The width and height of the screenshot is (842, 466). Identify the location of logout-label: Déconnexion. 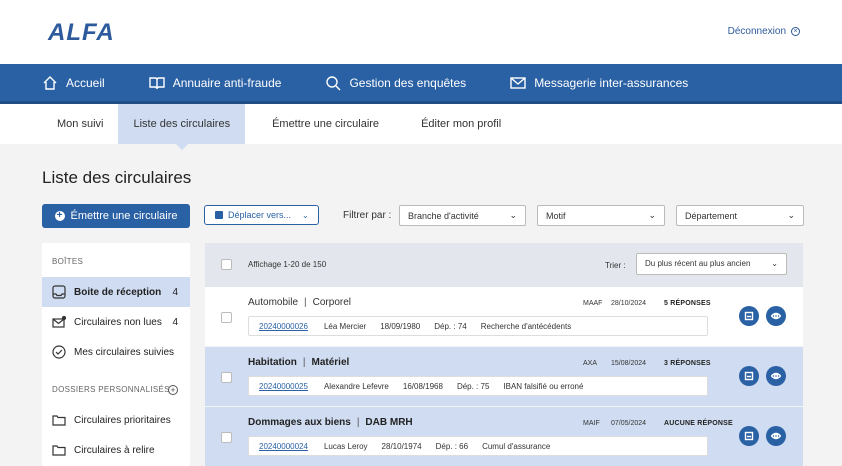
(756, 31).